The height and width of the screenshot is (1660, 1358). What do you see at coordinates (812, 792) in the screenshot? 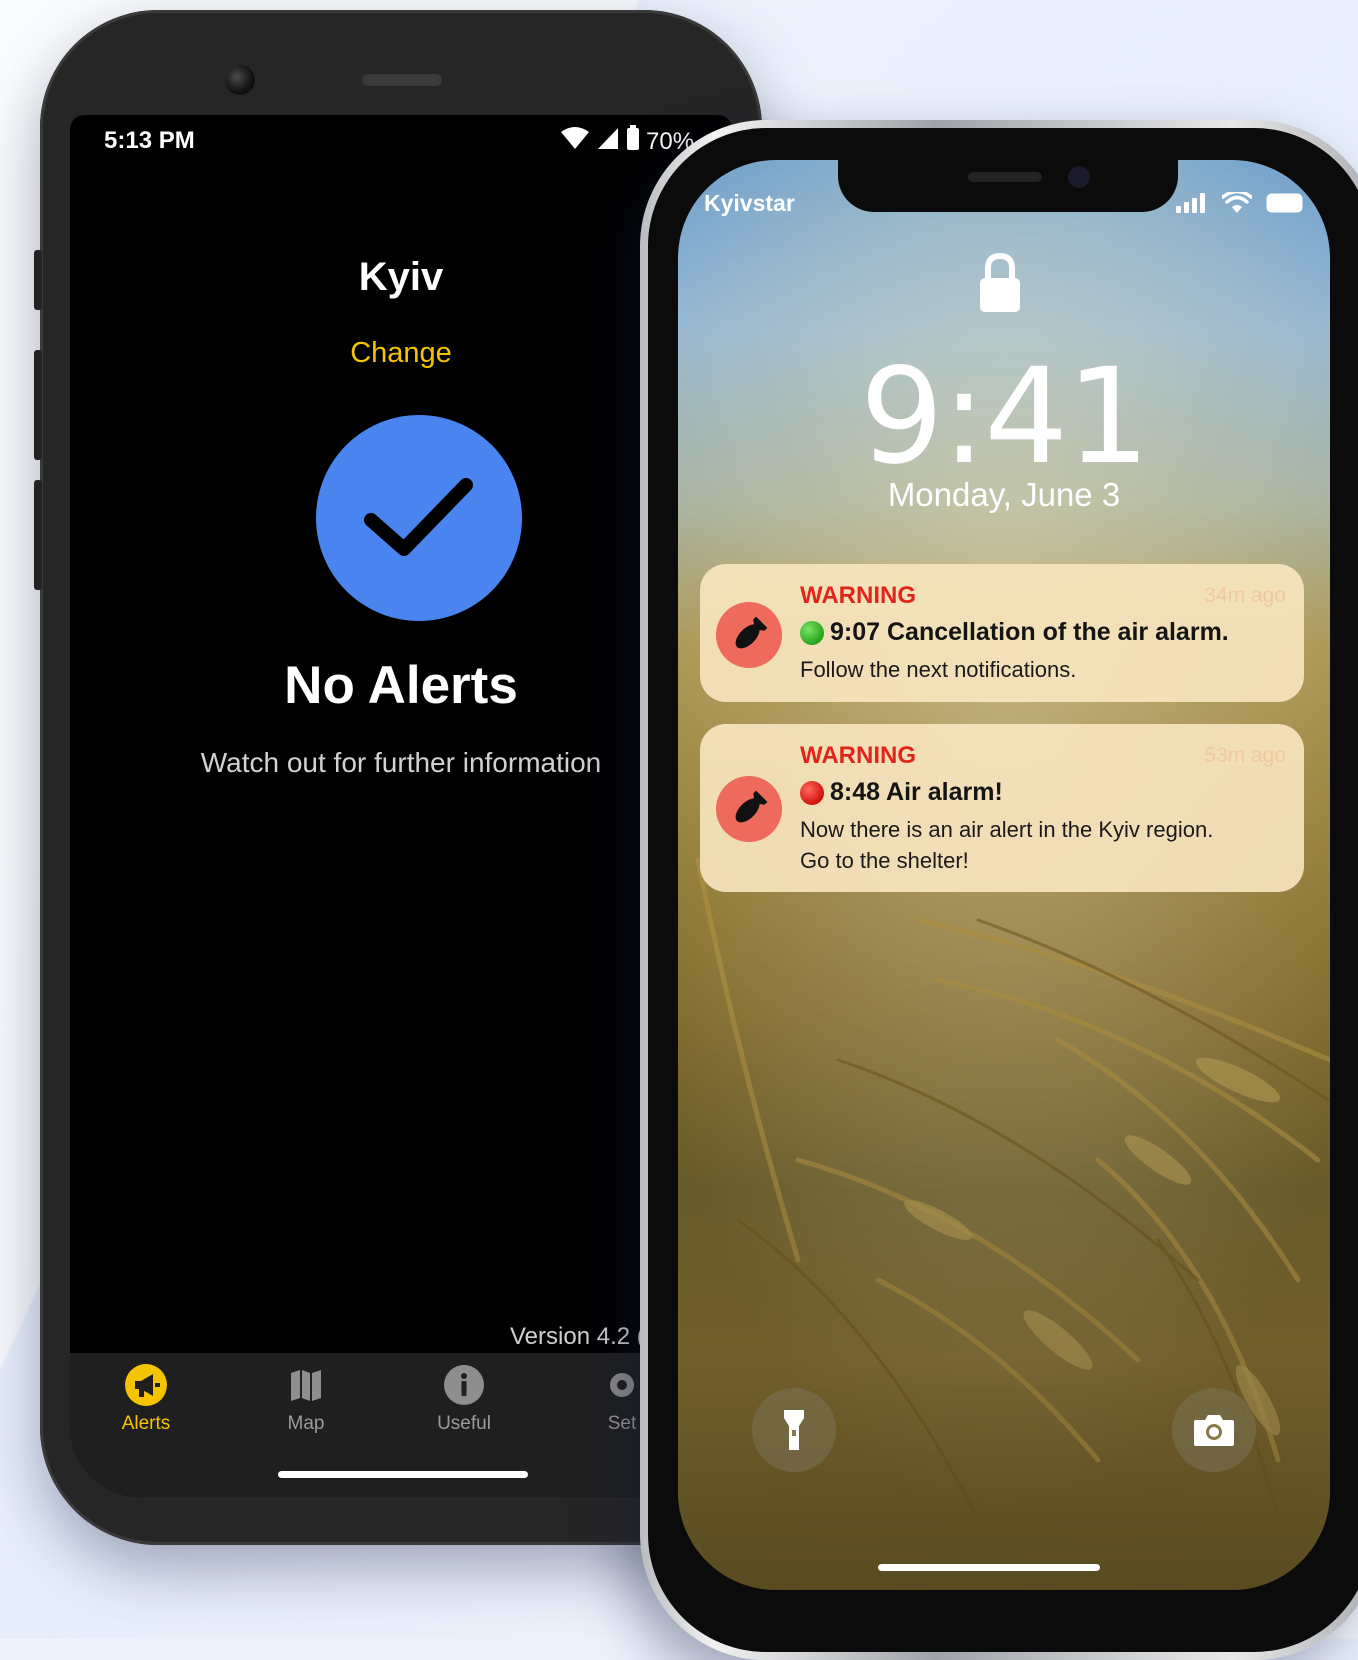
I see `red-status-dot` at bounding box center [812, 792].